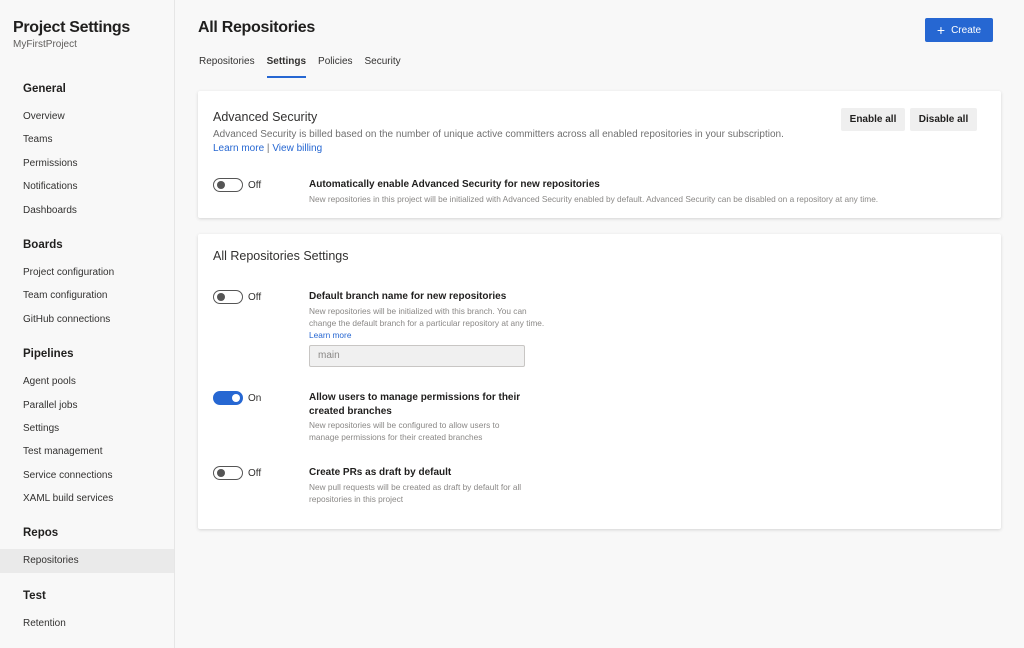 This screenshot has height=648, width=1024. I want to click on sidebar-section-boards: Boards, so click(43, 244).